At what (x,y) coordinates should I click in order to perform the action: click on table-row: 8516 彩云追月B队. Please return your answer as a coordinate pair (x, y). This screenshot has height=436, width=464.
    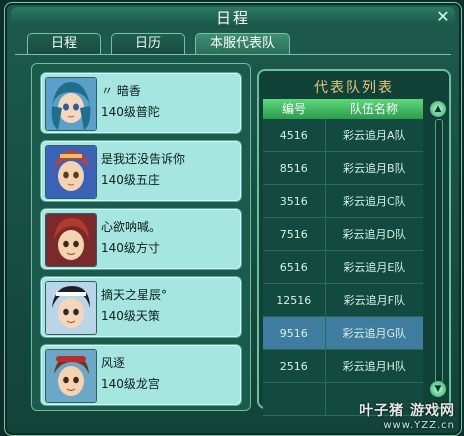
    Looking at the image, I should click on (343, 168).